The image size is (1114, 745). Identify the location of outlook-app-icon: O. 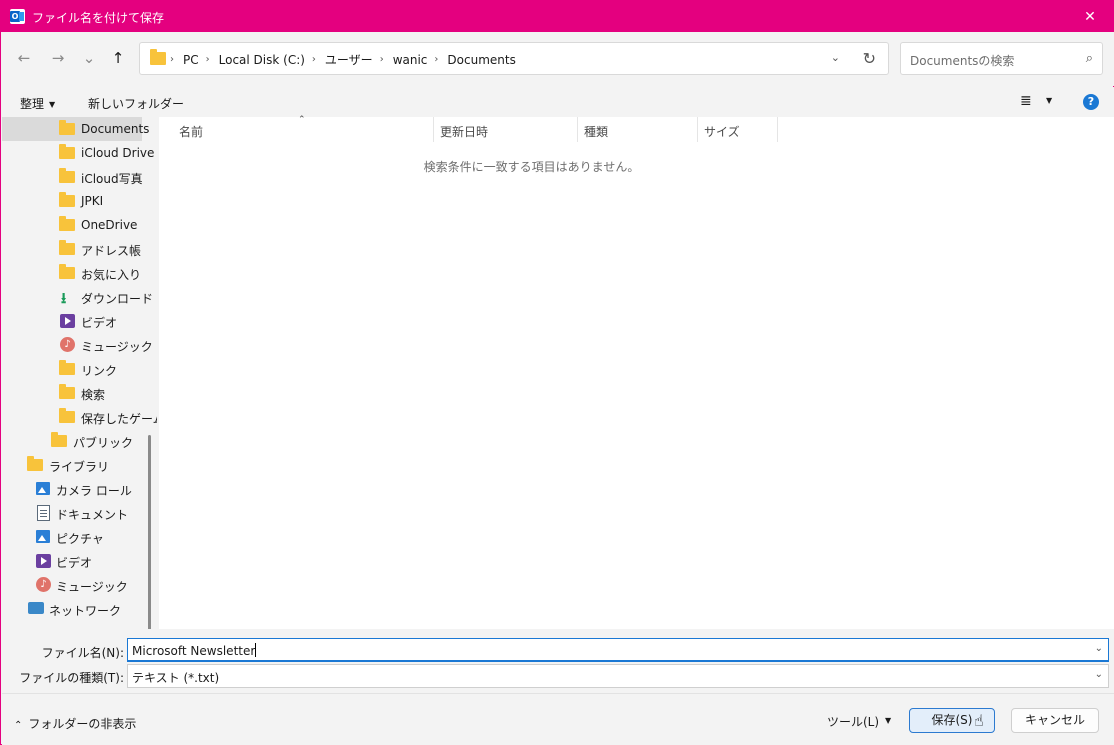
(17, 16).